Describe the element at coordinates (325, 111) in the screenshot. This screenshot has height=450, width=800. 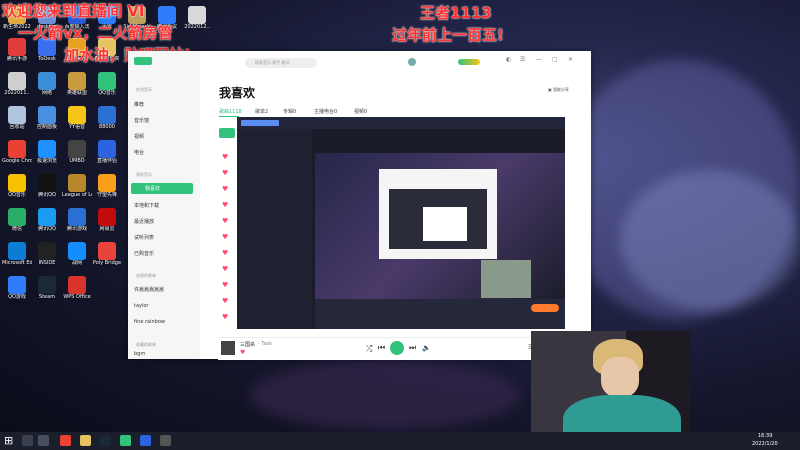
I see `tab-radio: 主播电台0` at that location.